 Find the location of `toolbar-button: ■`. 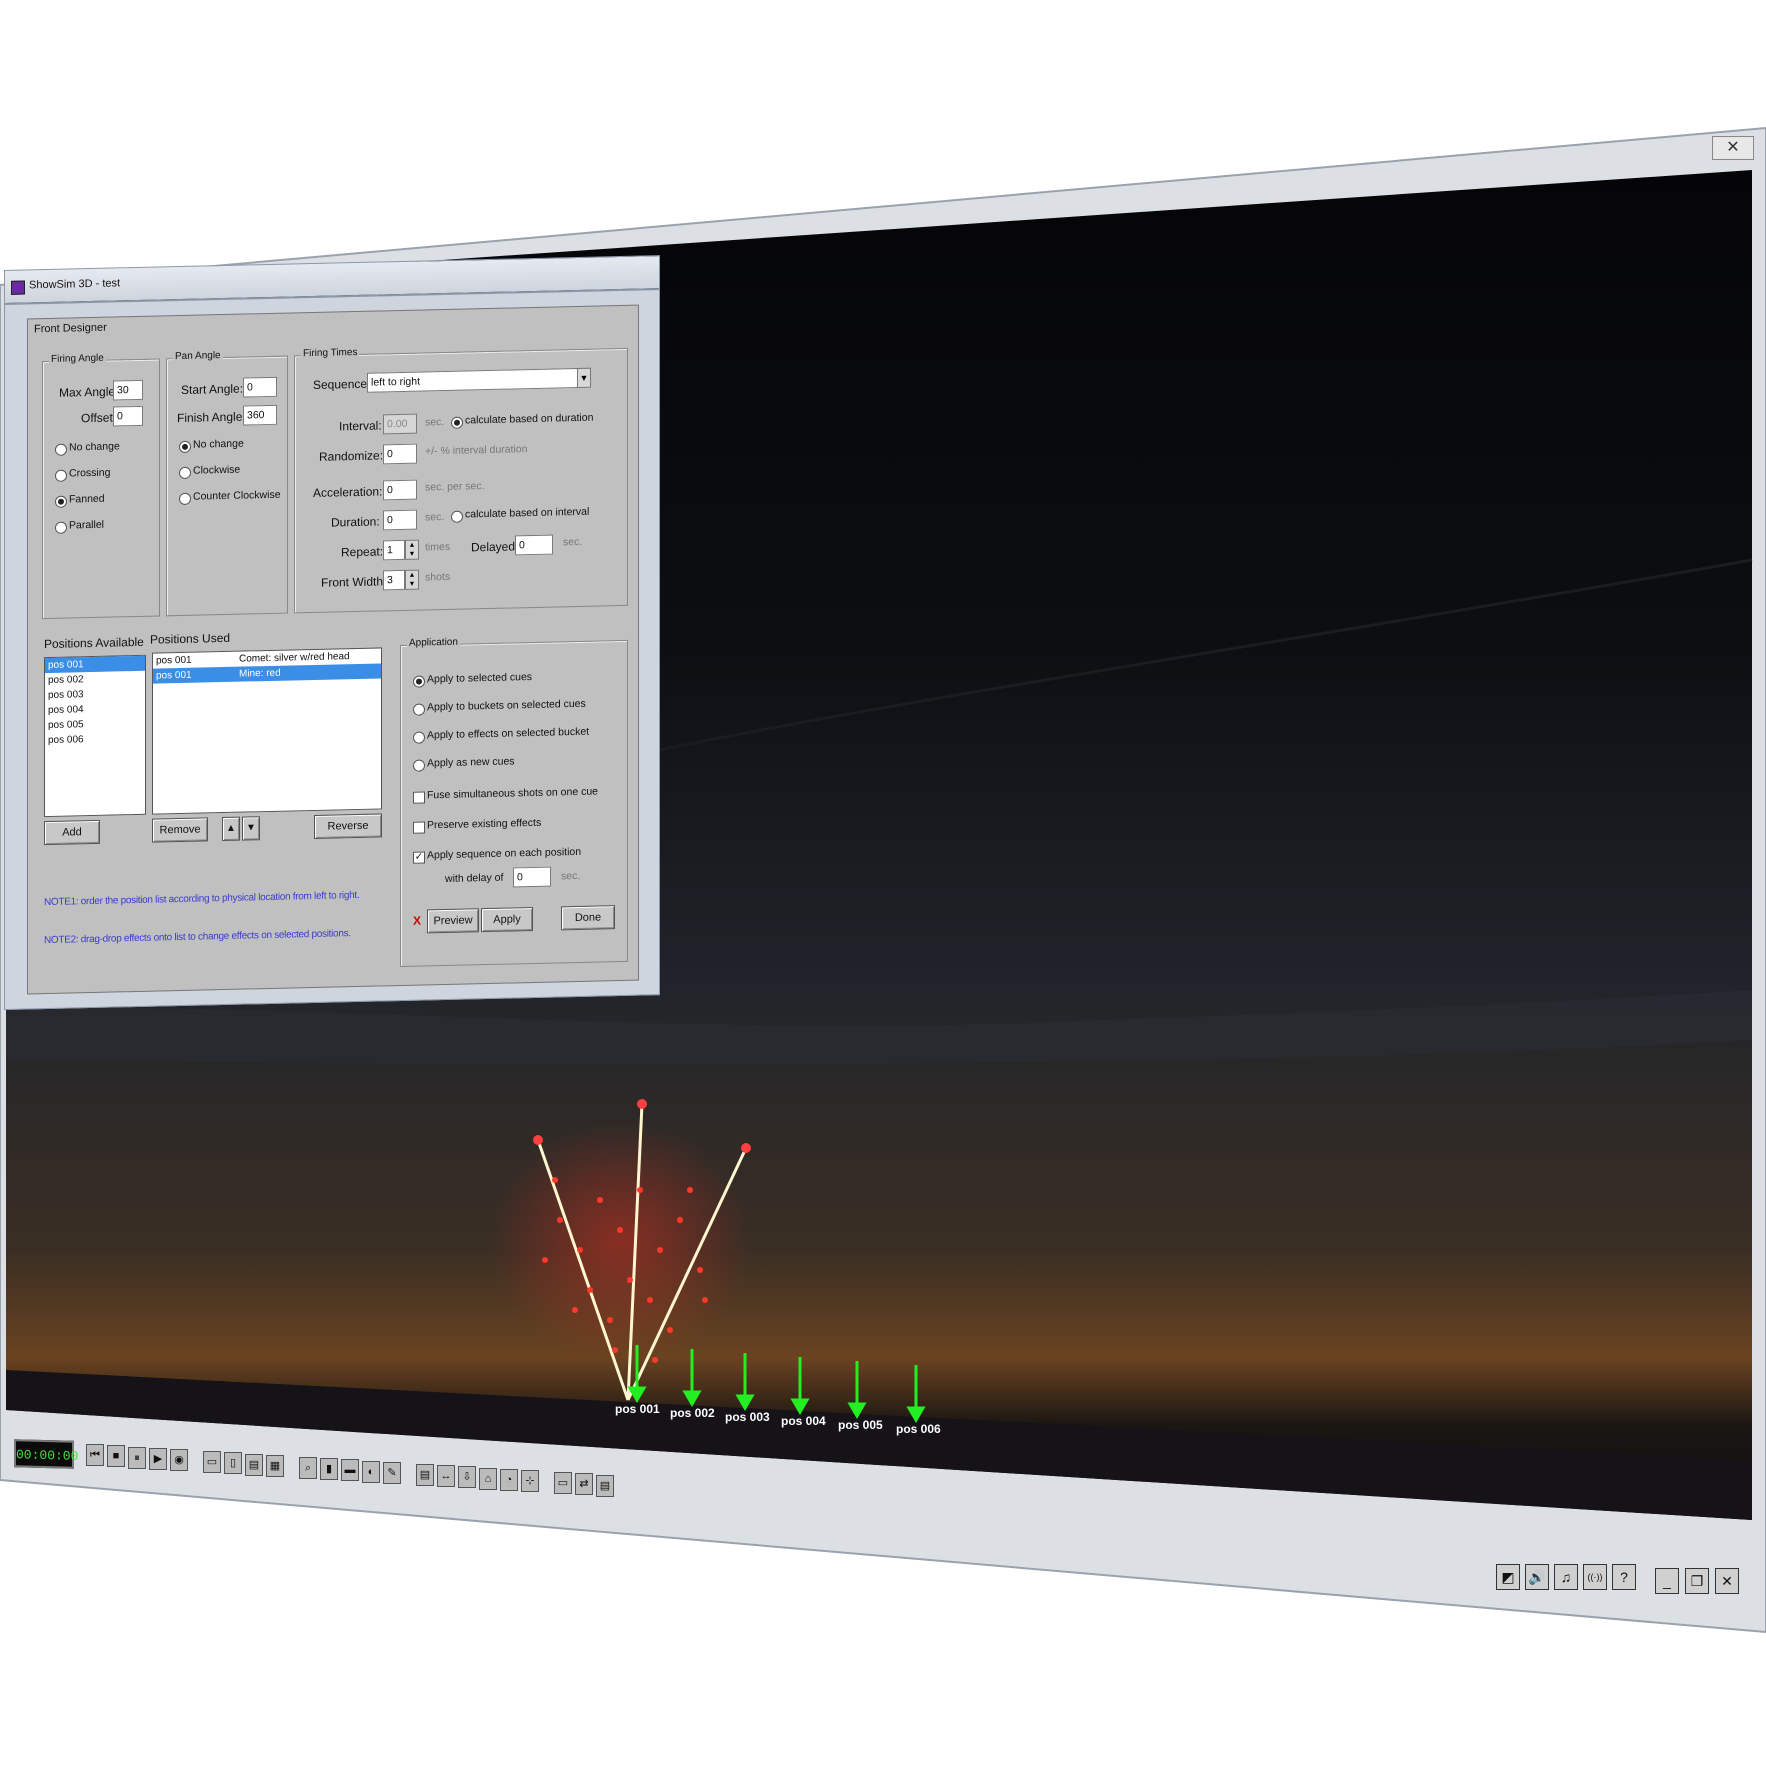

toolbar-button: ■ is located at coordinates (116, 1456).